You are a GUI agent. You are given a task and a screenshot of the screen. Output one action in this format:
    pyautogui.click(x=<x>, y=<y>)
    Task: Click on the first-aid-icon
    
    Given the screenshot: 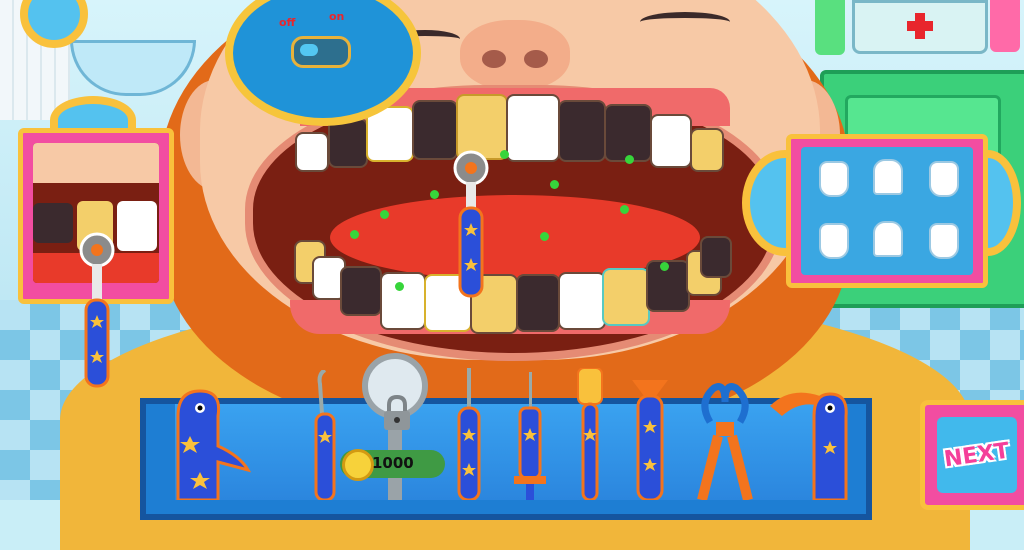 What is the action you would take?
    pyautogui.click(x=920, y=26)
    